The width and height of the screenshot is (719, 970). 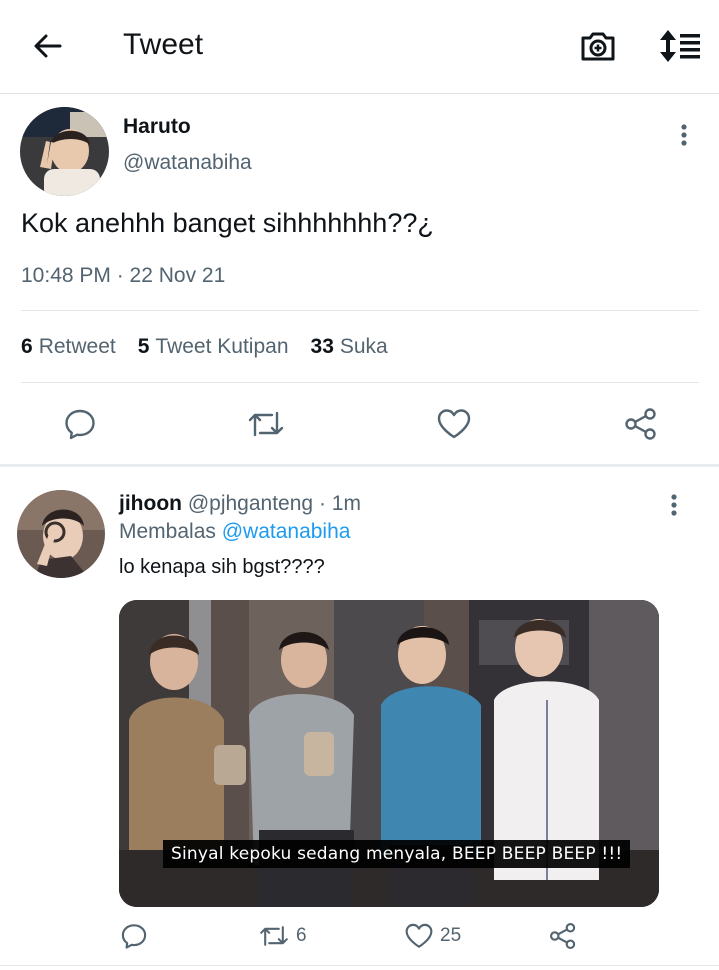 I want to click on reply-author-handle: @pjhganteng, so click(x=250, y=503).